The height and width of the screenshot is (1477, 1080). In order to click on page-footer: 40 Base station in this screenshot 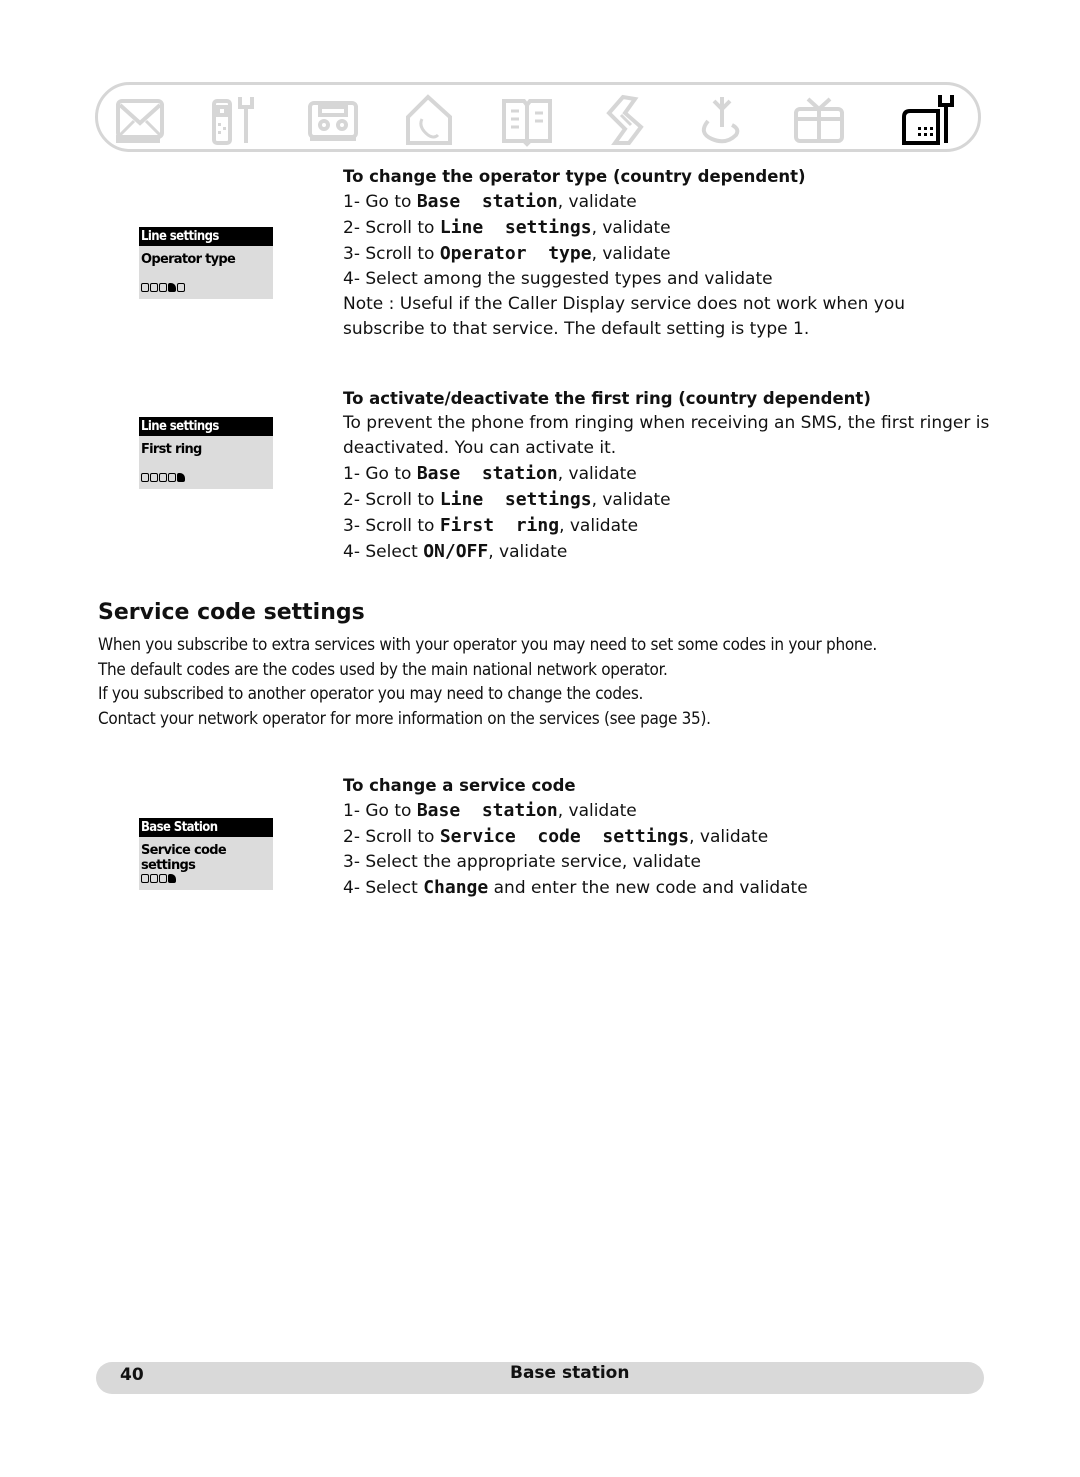, I will do `click(540, 1378)`.